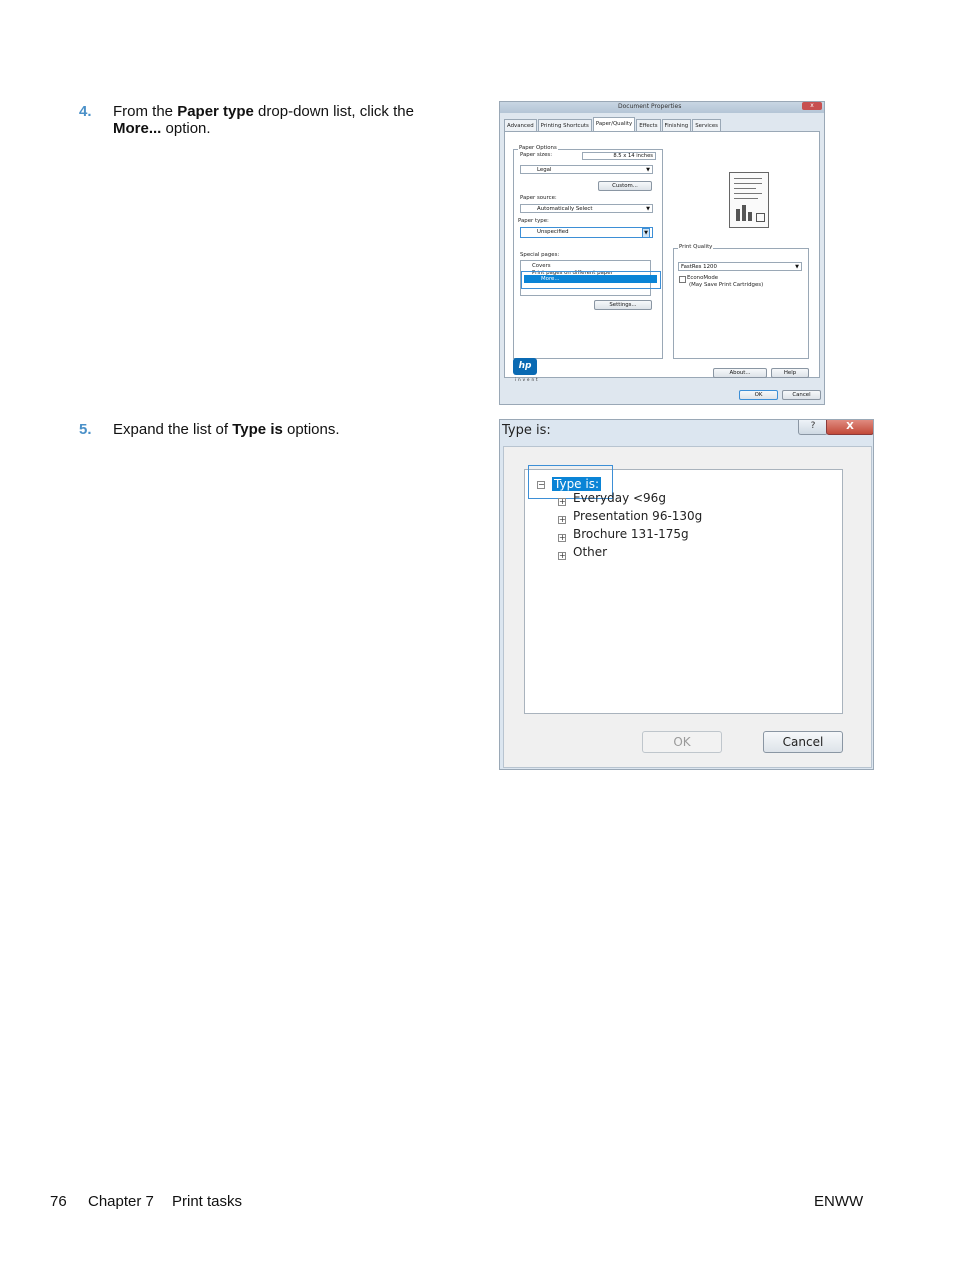 The height and width of the screenshot is (1270, 954). What do you see at coordinates (527, 379) in the screenshot?
I see `hp-tagline: invent` at bounding box center [527, 379].